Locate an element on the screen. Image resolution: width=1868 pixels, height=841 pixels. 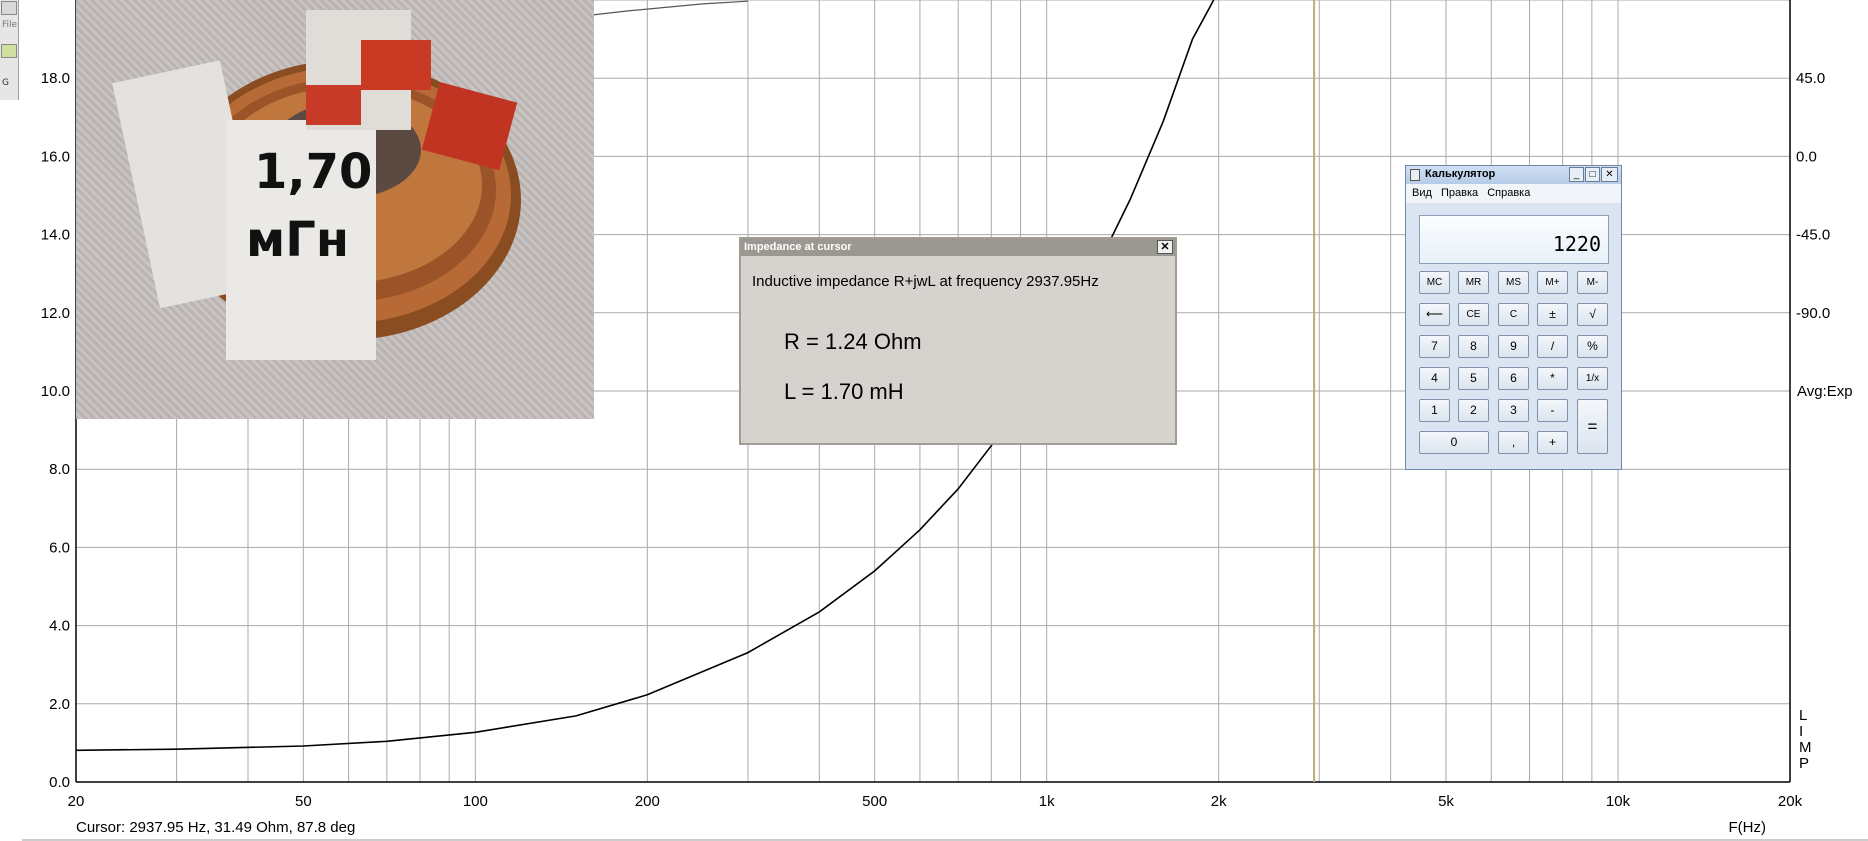
key-4: 4 is located at coordinates (1434, 378).